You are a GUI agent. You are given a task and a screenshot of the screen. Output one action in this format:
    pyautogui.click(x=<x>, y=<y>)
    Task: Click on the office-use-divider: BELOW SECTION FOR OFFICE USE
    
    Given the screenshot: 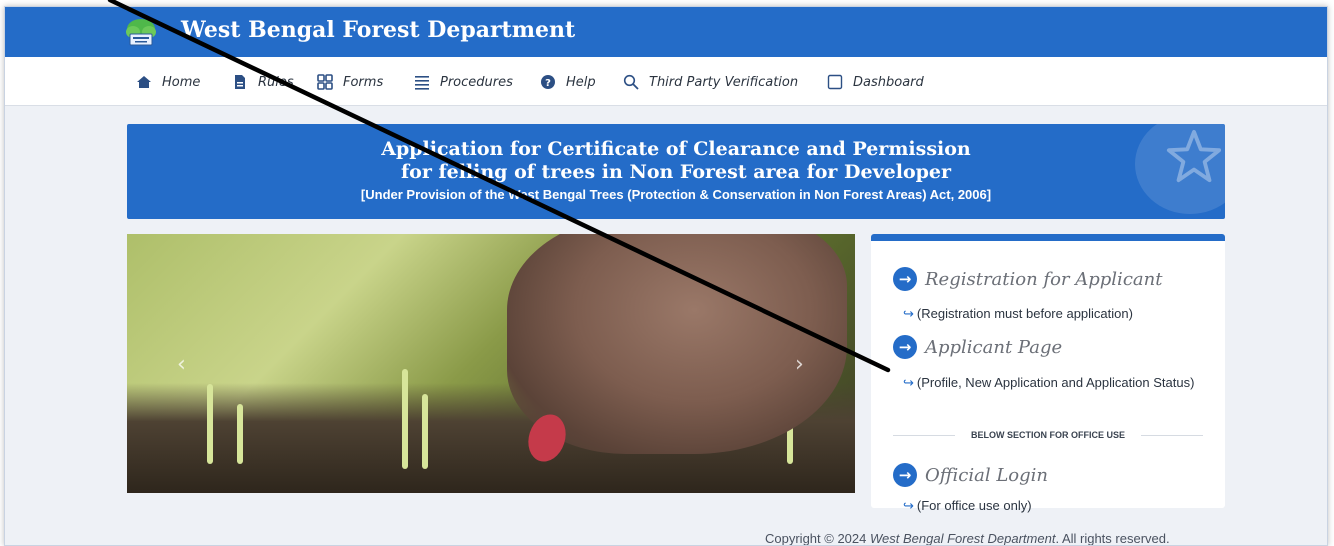 What is the action you would take?
    pyautogui.click(x=1048, y=435)
    